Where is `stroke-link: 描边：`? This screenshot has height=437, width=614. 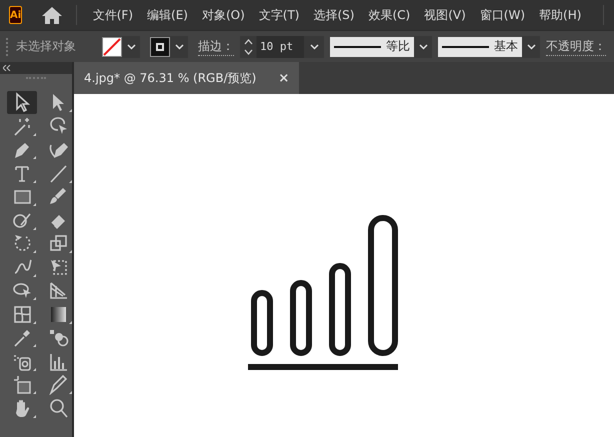 stroke-link: 描边： is located at coordinates (216, 47).